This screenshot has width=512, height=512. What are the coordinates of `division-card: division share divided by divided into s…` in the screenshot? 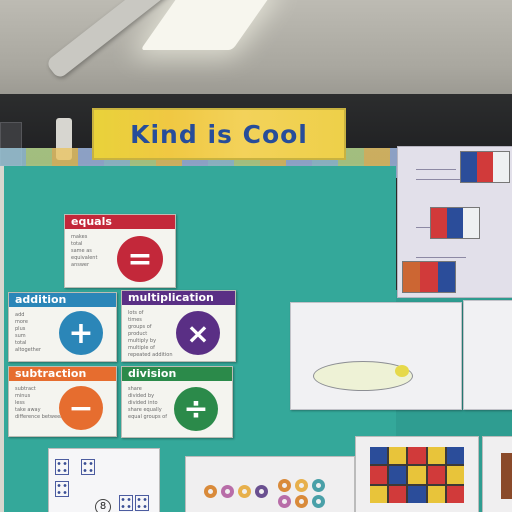 It's located at (177, 402).